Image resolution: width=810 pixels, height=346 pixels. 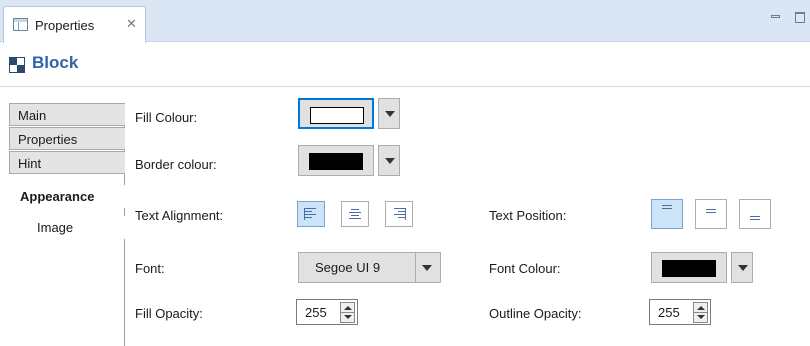 I want to click on font-select-divider, so click(x=415, y=267).